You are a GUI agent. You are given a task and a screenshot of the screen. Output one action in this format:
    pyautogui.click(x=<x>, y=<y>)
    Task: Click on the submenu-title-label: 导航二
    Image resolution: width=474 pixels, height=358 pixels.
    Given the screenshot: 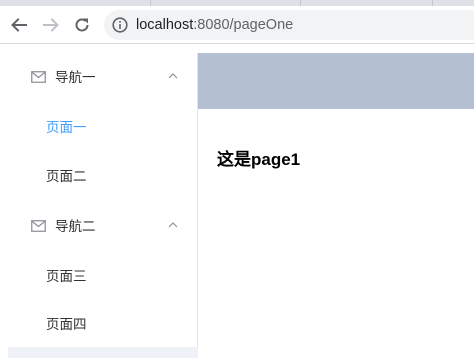 What is the action you would take?
    pyautogui.click(x=75, y=226)
    